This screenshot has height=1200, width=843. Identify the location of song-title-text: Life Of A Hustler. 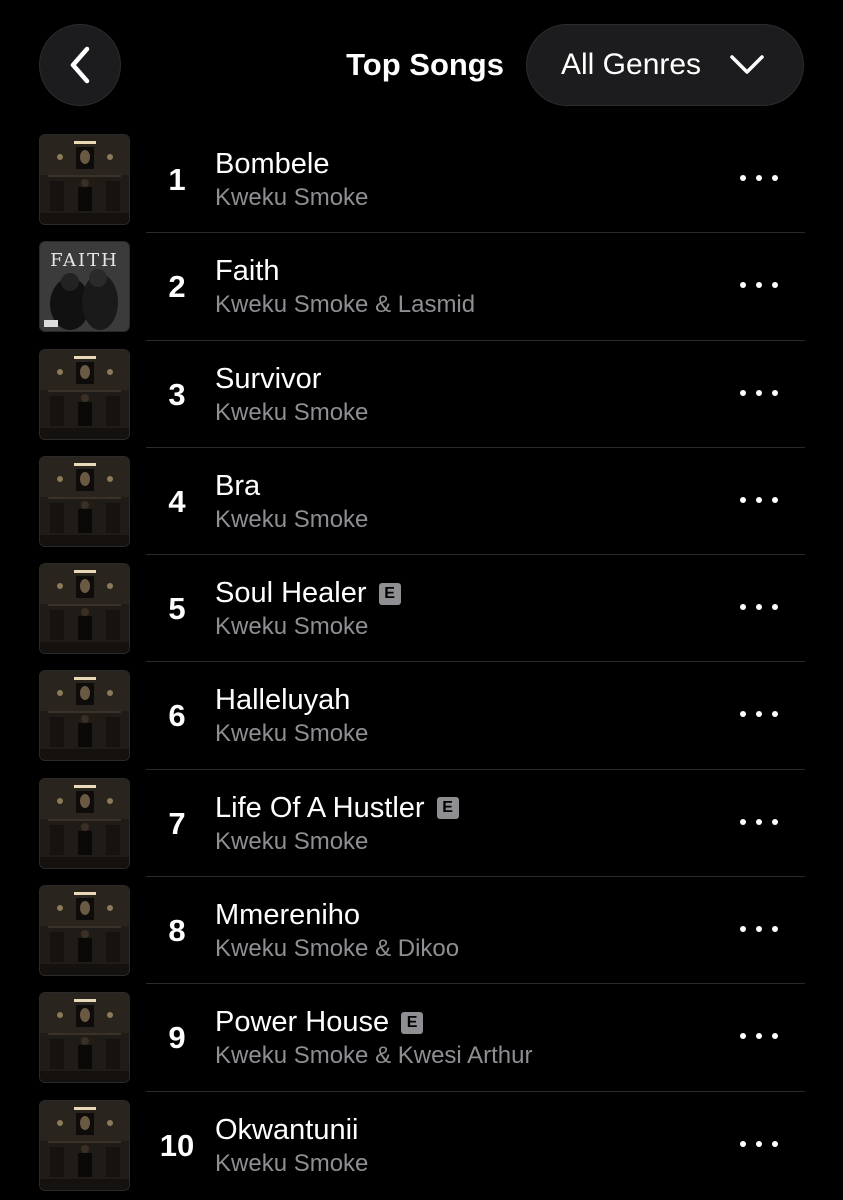
(320, 807).